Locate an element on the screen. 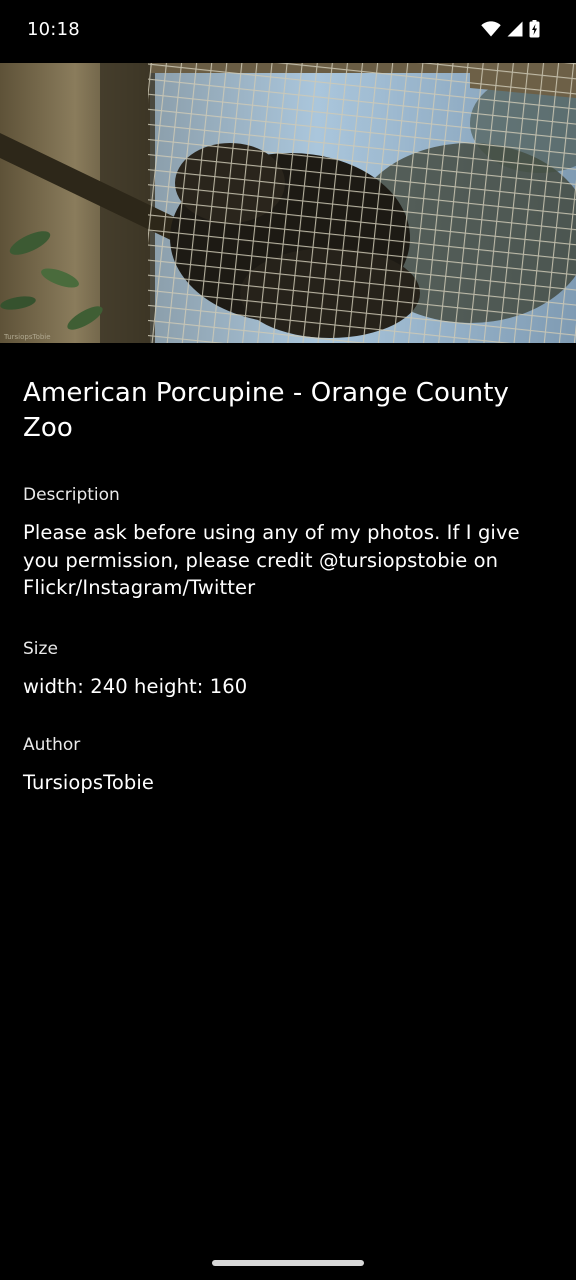  status-icons is located at coordinates (510, 31).